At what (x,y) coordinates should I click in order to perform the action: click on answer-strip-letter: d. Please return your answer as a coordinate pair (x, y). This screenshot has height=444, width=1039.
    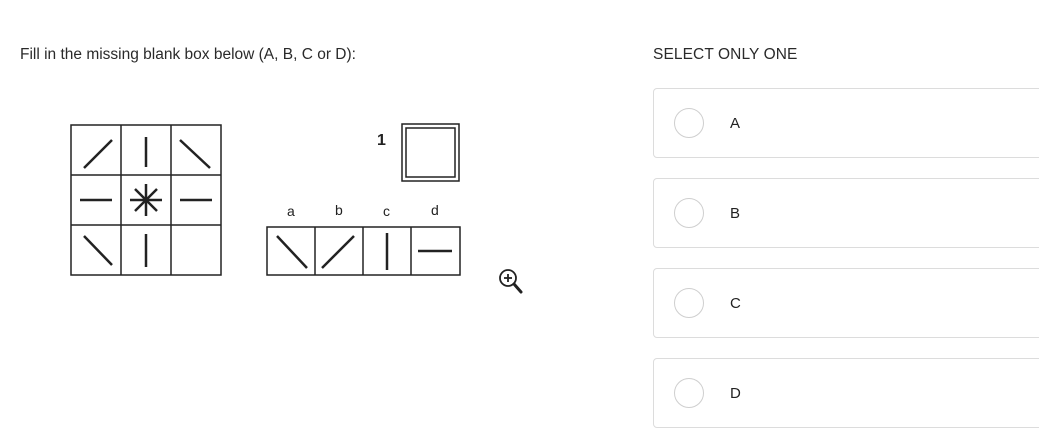
    Looking at the image, I should click on (435, 210).